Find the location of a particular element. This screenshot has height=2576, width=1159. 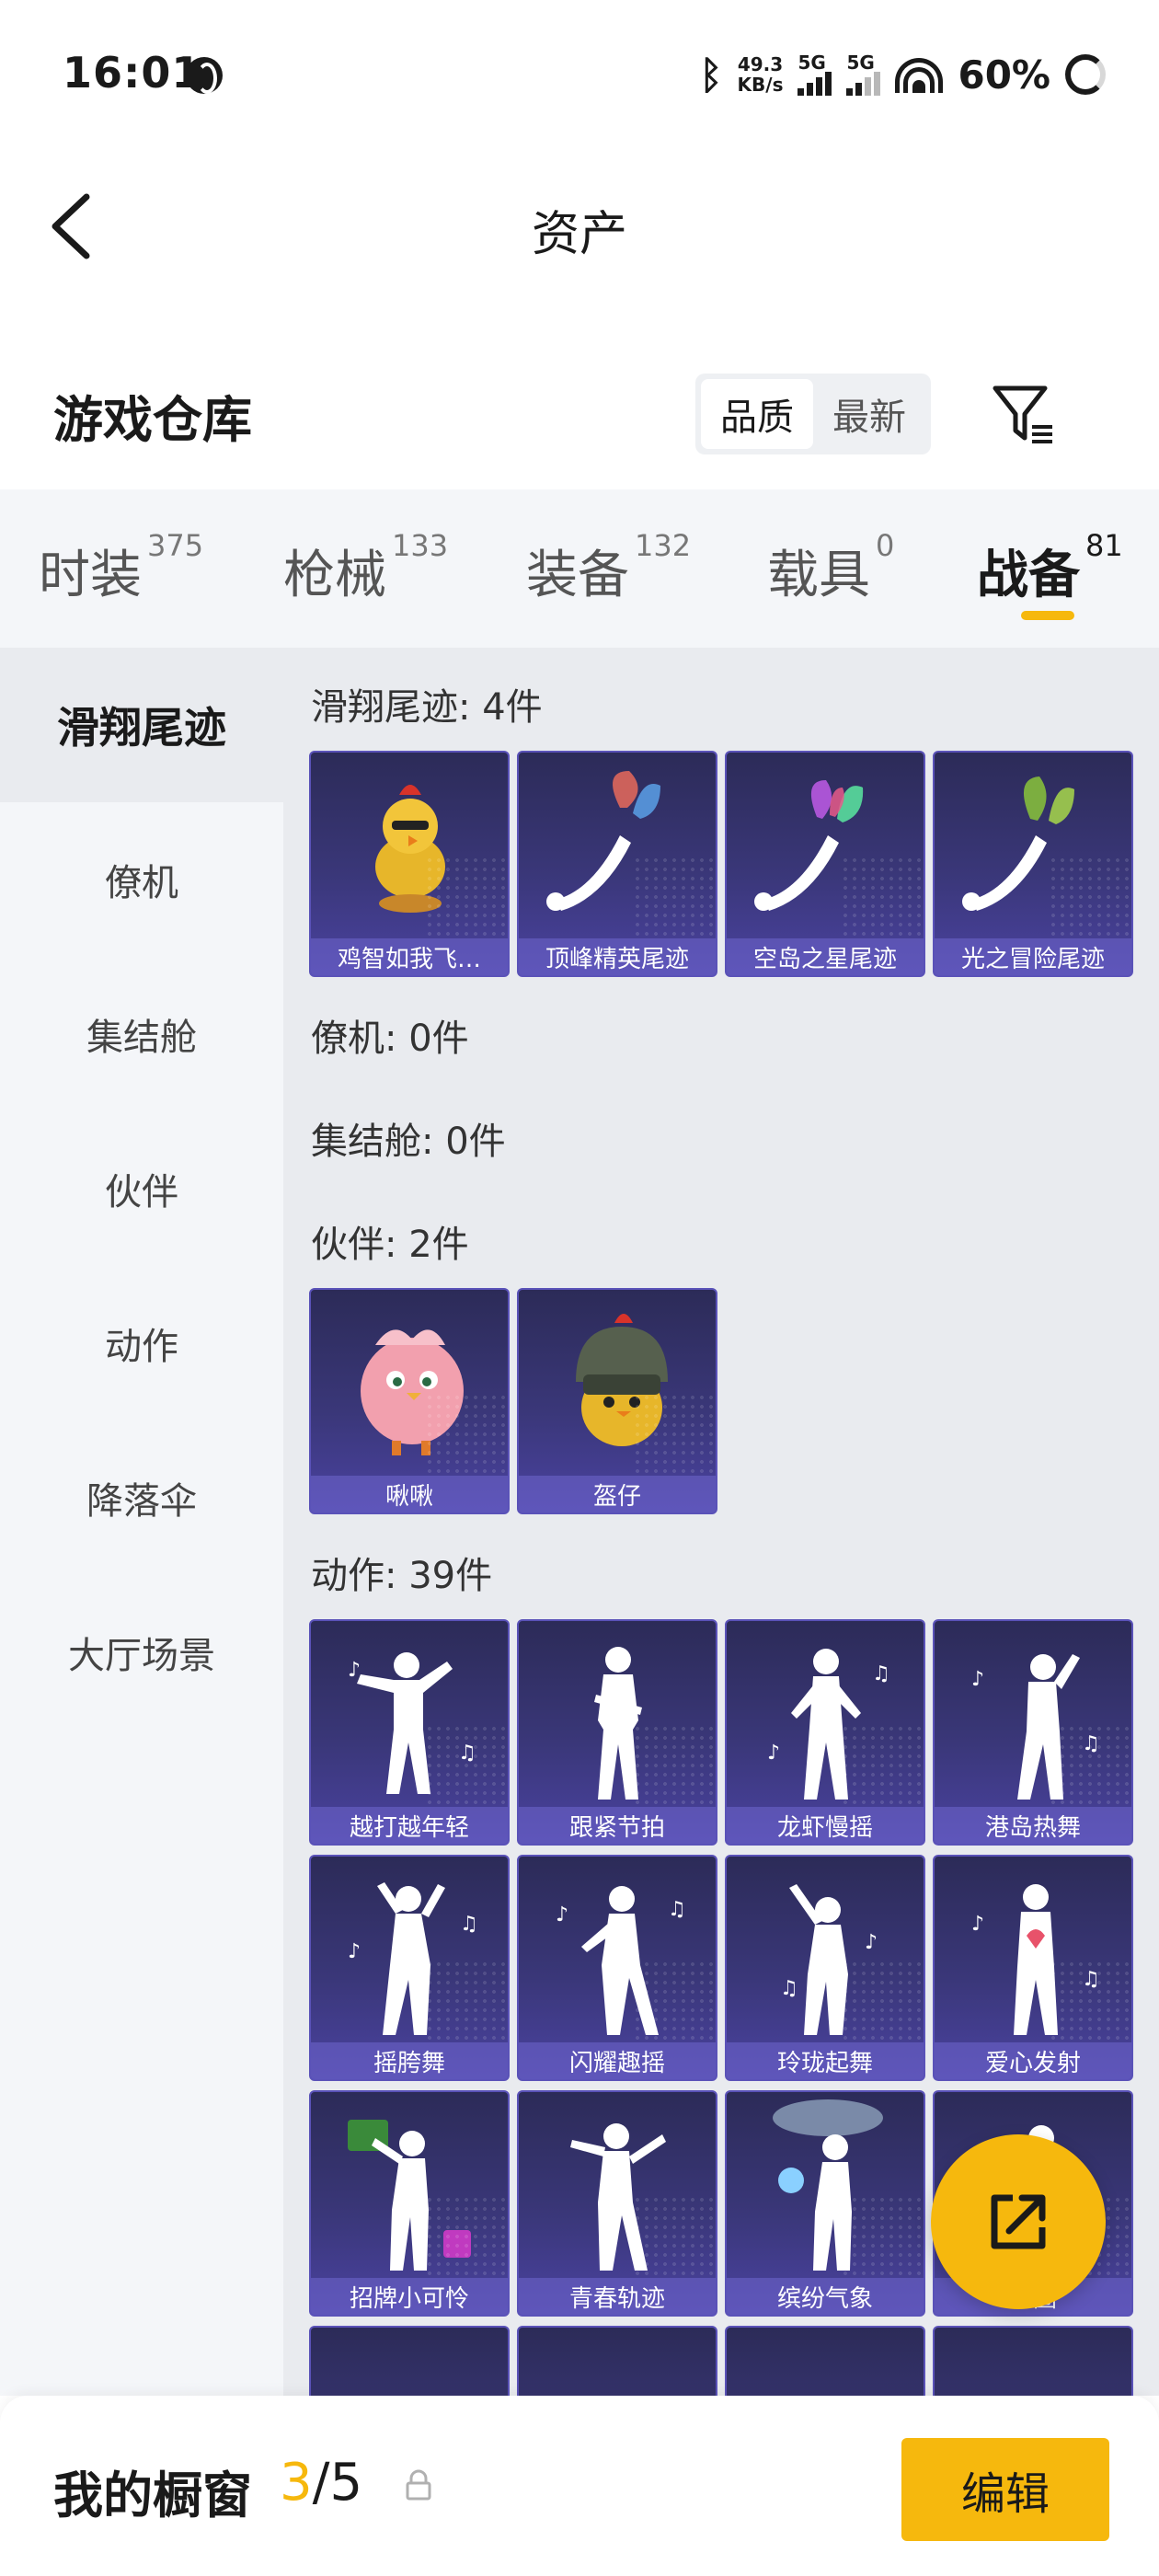

showcase-label: 我的橱窗 is located at coordinates (152, 2495).